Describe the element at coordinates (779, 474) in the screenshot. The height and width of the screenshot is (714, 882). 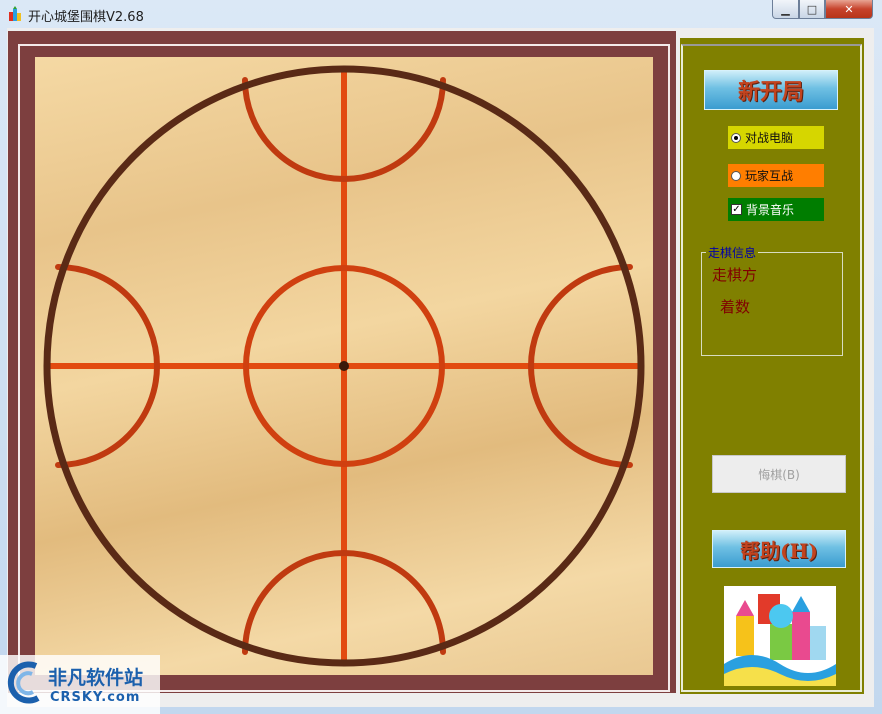
I see `undo-button: 悔棋(B)` at that location.